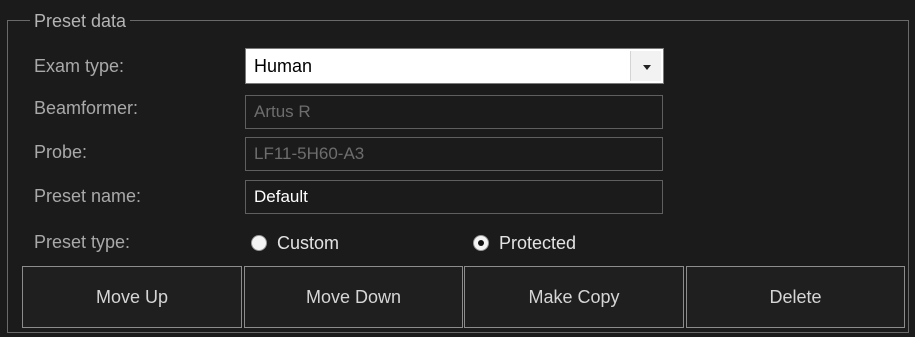 This screenshot has height=337, width=915. I want to click on exam-type-dropdown: Human, so click(454, 66).